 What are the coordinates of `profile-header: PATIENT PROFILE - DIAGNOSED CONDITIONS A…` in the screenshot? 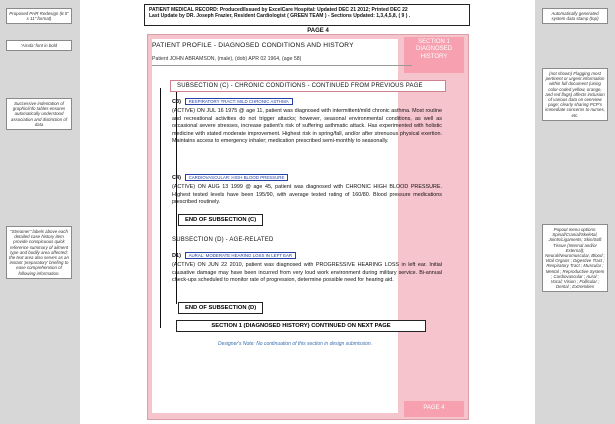 It's located at (282, 54).